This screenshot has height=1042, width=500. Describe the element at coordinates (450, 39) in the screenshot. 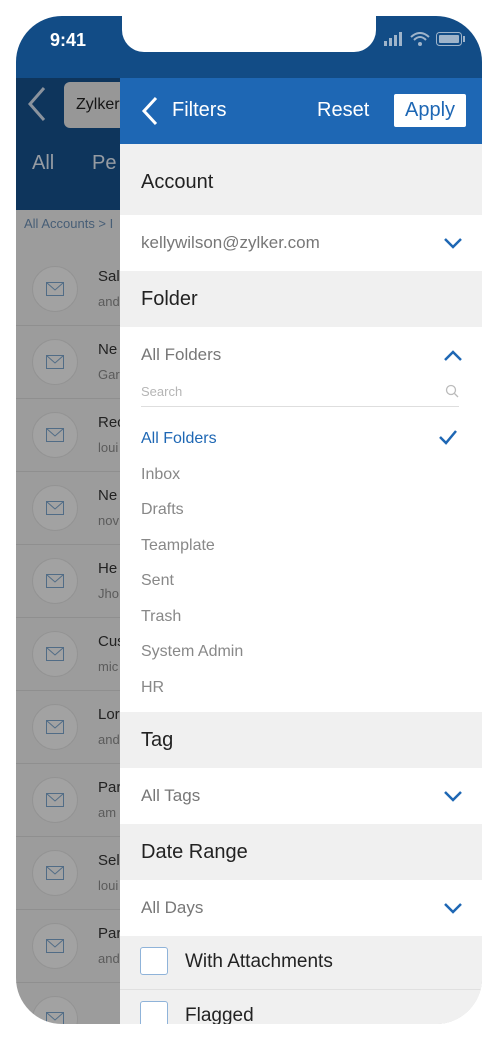

I see `battery-icon` at that location.